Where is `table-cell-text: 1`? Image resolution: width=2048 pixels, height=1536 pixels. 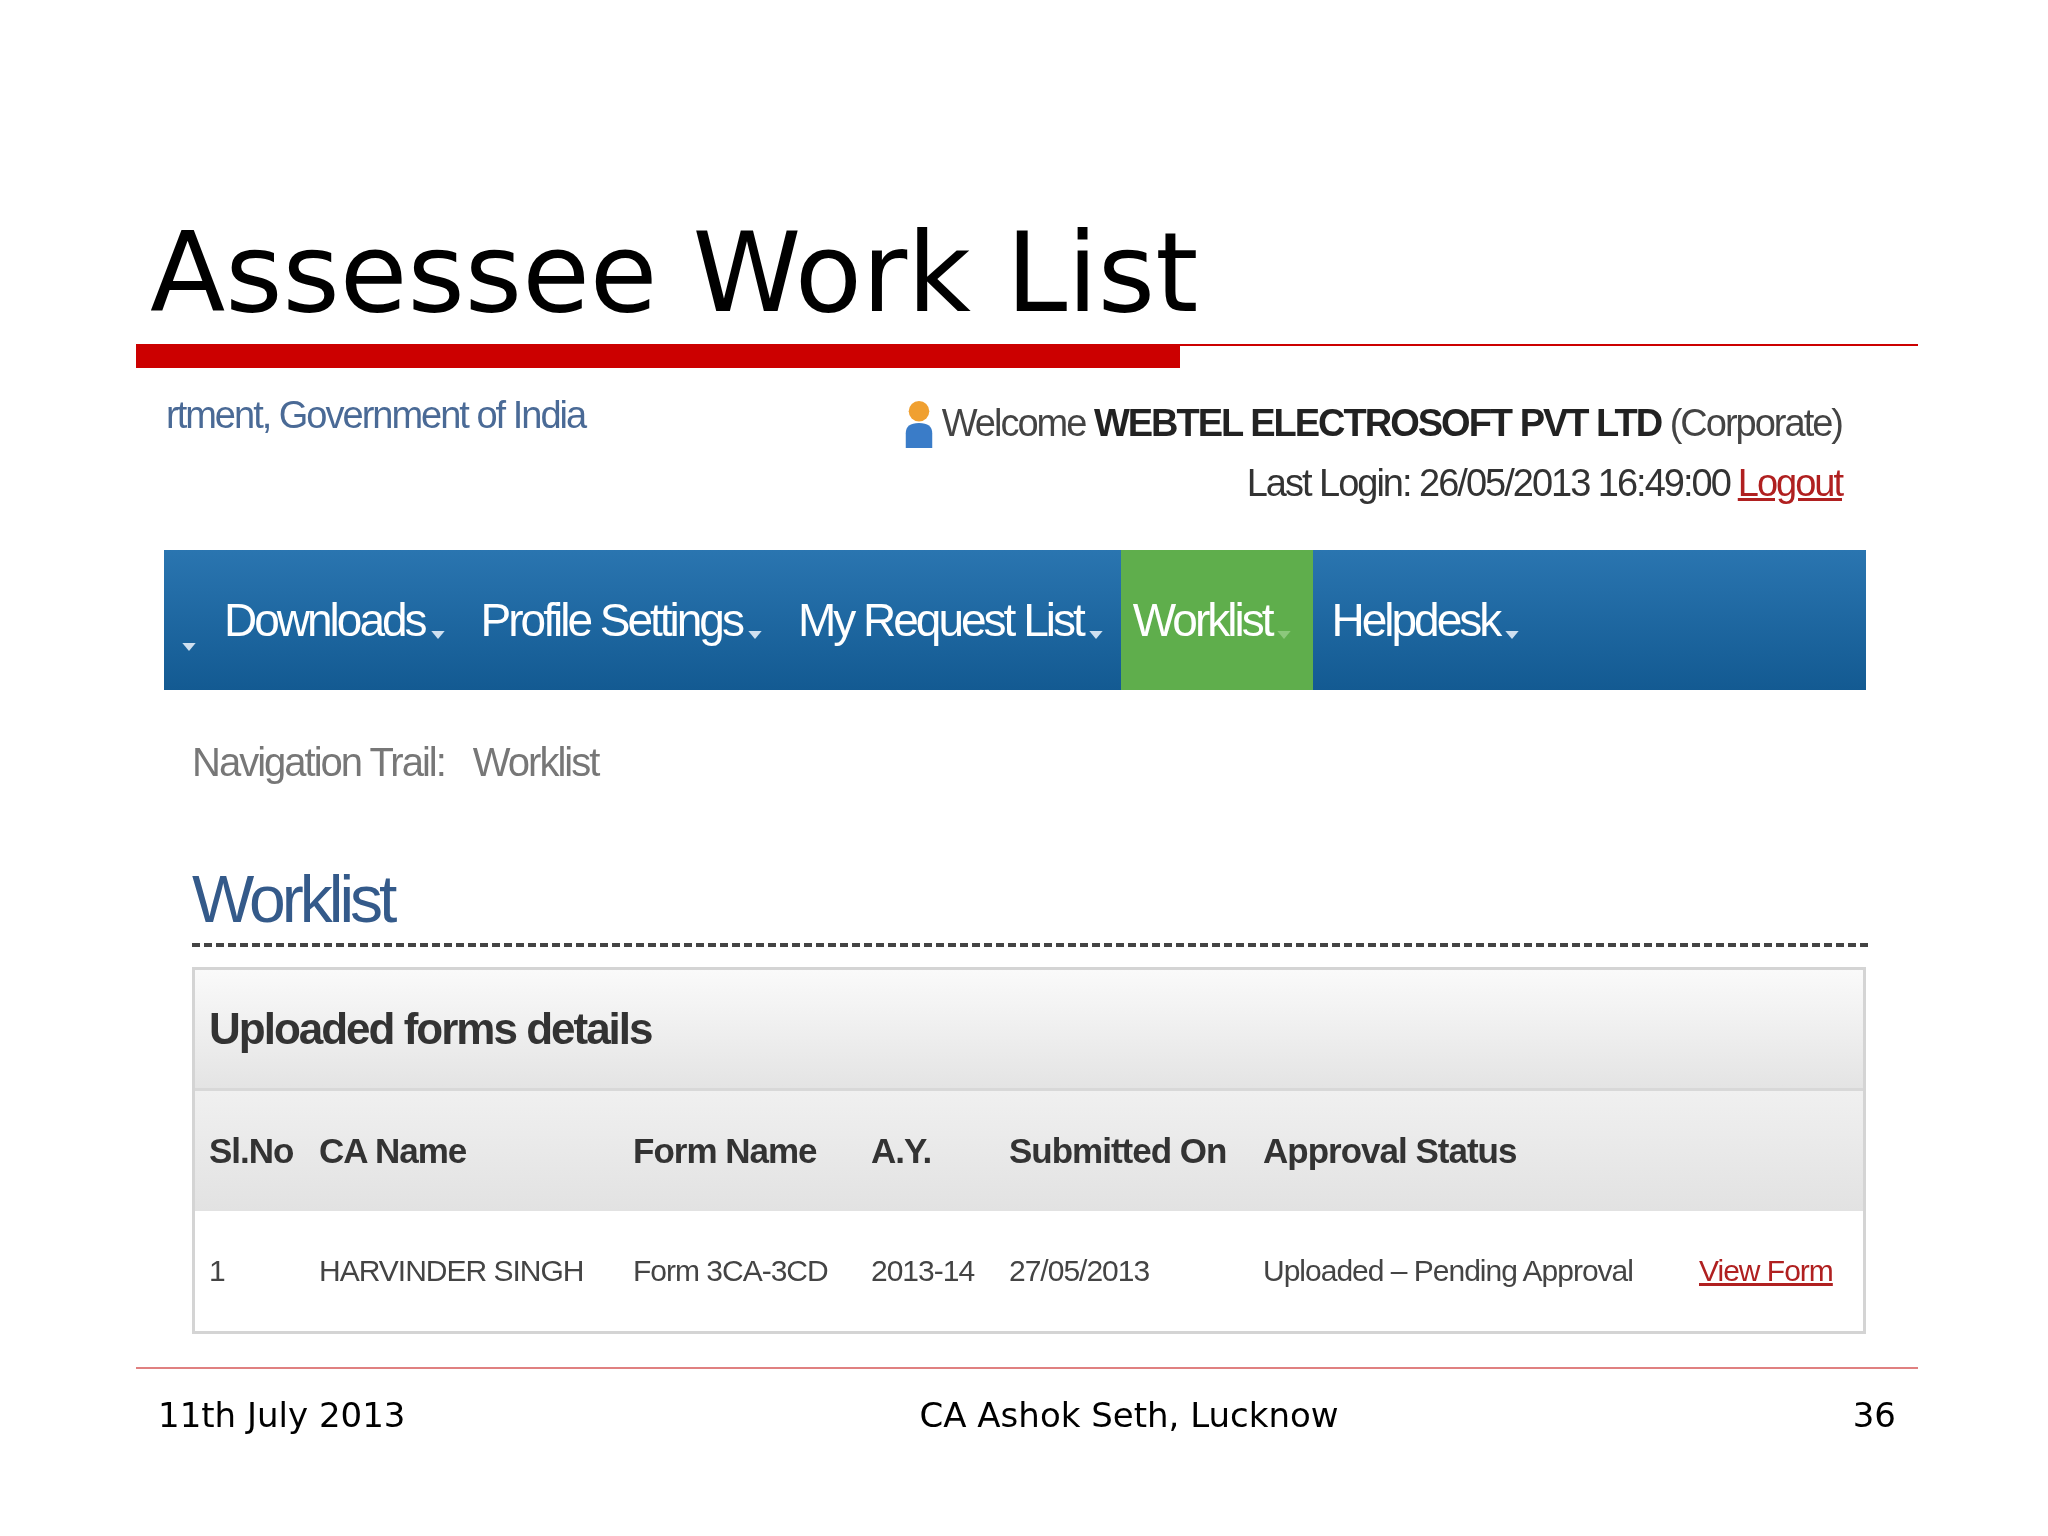 table-cell-text: 1 is located at coordinates (217, 1271).